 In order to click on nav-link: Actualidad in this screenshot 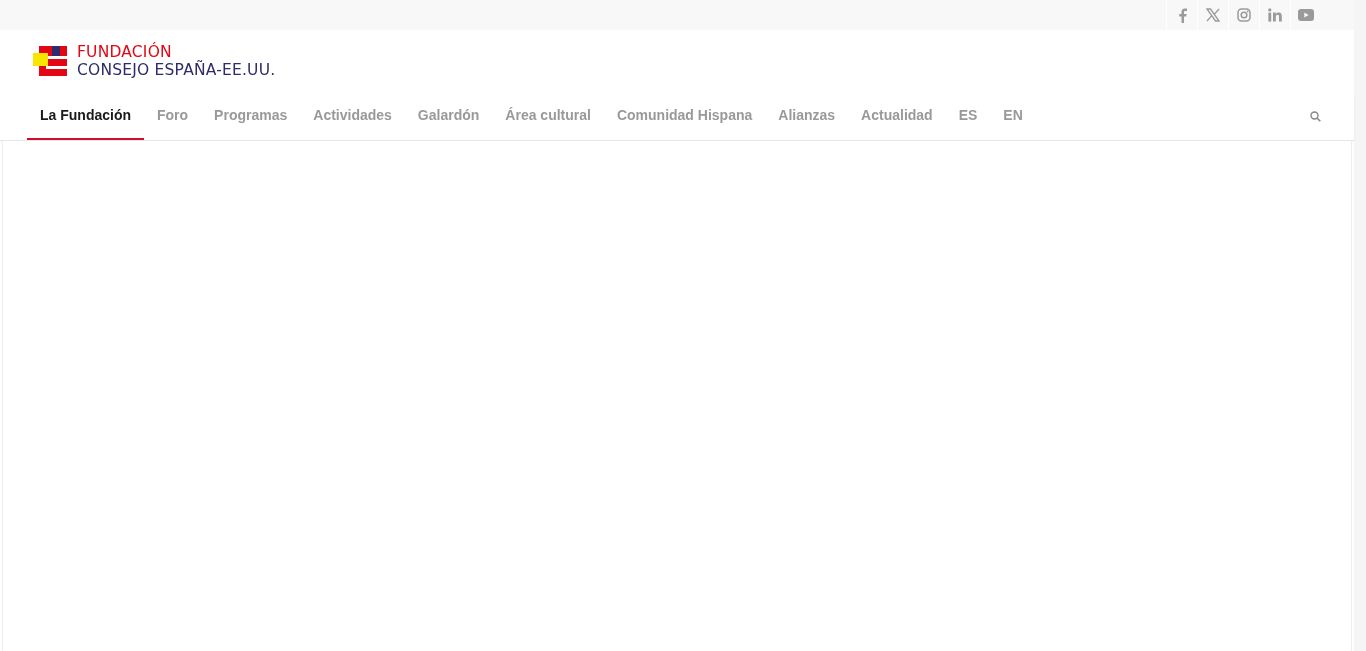, I will do `click(897, 116)`.